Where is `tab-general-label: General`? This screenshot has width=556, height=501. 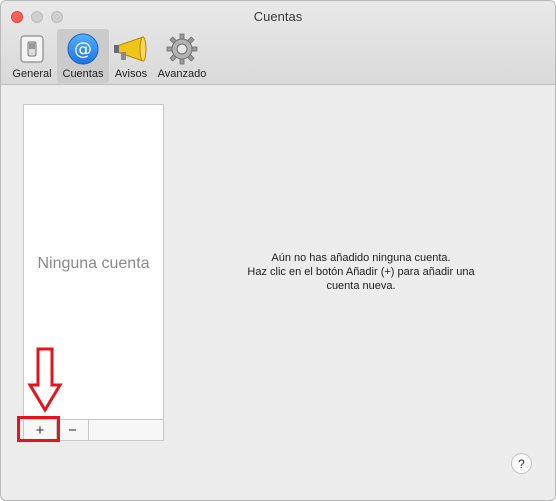
tab-general-label: General is located at coordinates (32, 74).